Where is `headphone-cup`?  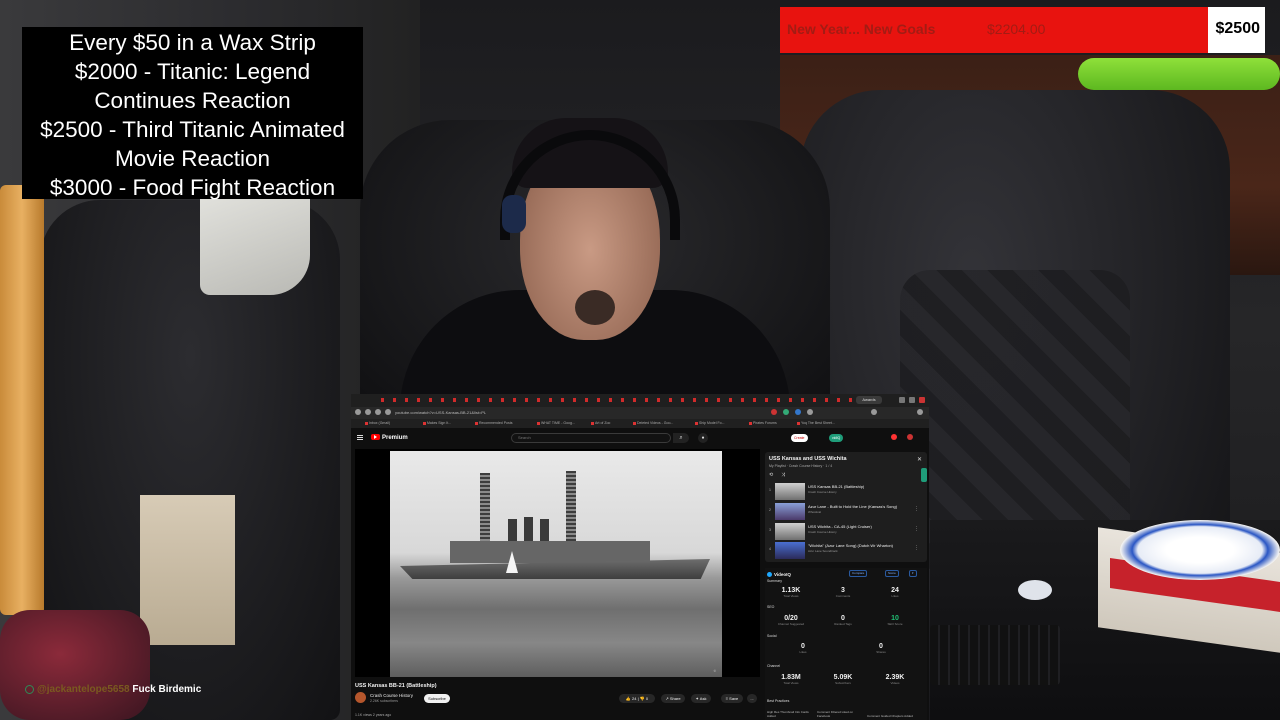
headphone-cup is located at coordinates (514, 214).